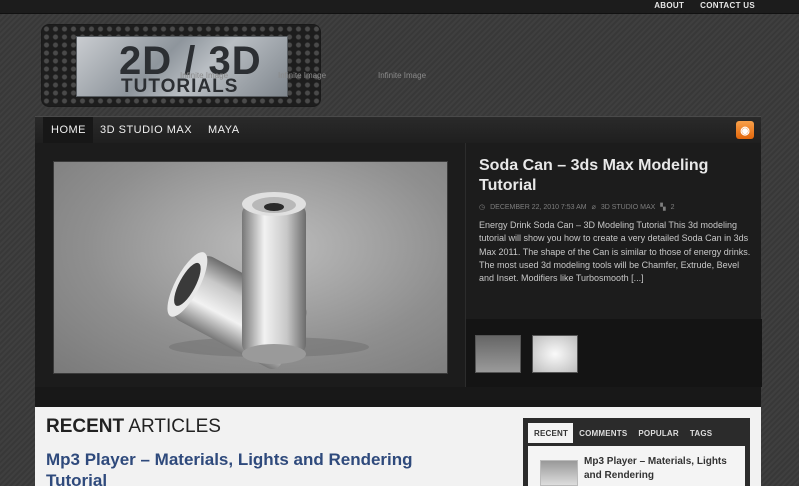  I want to click on top-bar: ABOUT CONTACT US, so click(399, 7).